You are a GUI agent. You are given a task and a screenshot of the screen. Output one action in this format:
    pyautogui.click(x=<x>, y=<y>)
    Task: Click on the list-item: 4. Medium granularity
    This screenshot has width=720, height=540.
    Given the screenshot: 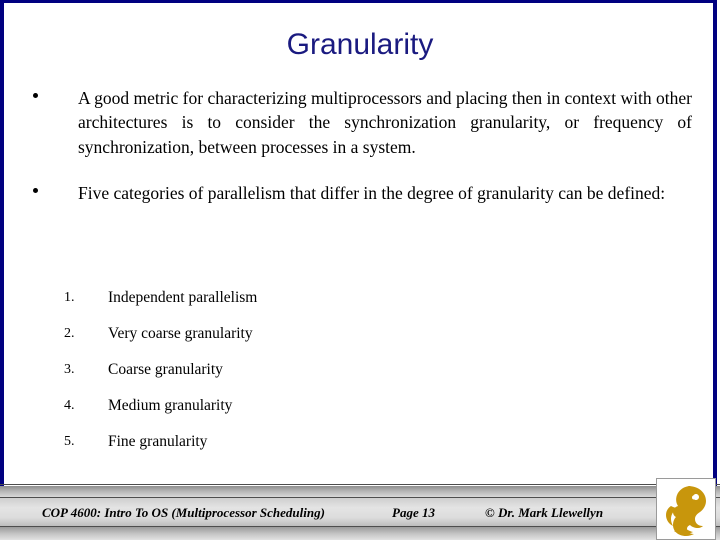 What is the action you would take?
    pyautogui.click(x=360, y=414)
    